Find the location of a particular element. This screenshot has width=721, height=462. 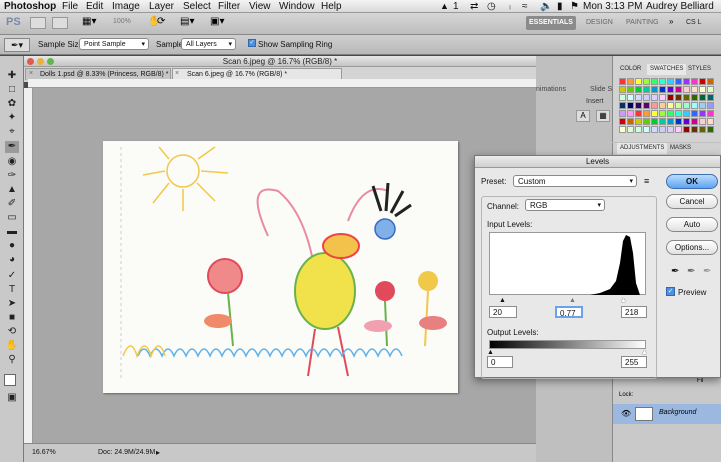

menu-view: View is located at coordinates (260, 6).